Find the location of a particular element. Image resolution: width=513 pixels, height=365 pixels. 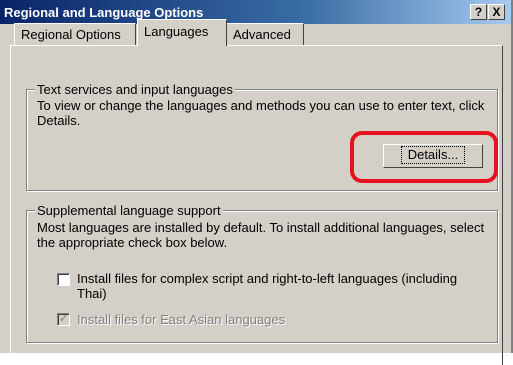

tab-regional-options: Regional Options is located at coordinates (75, 34).